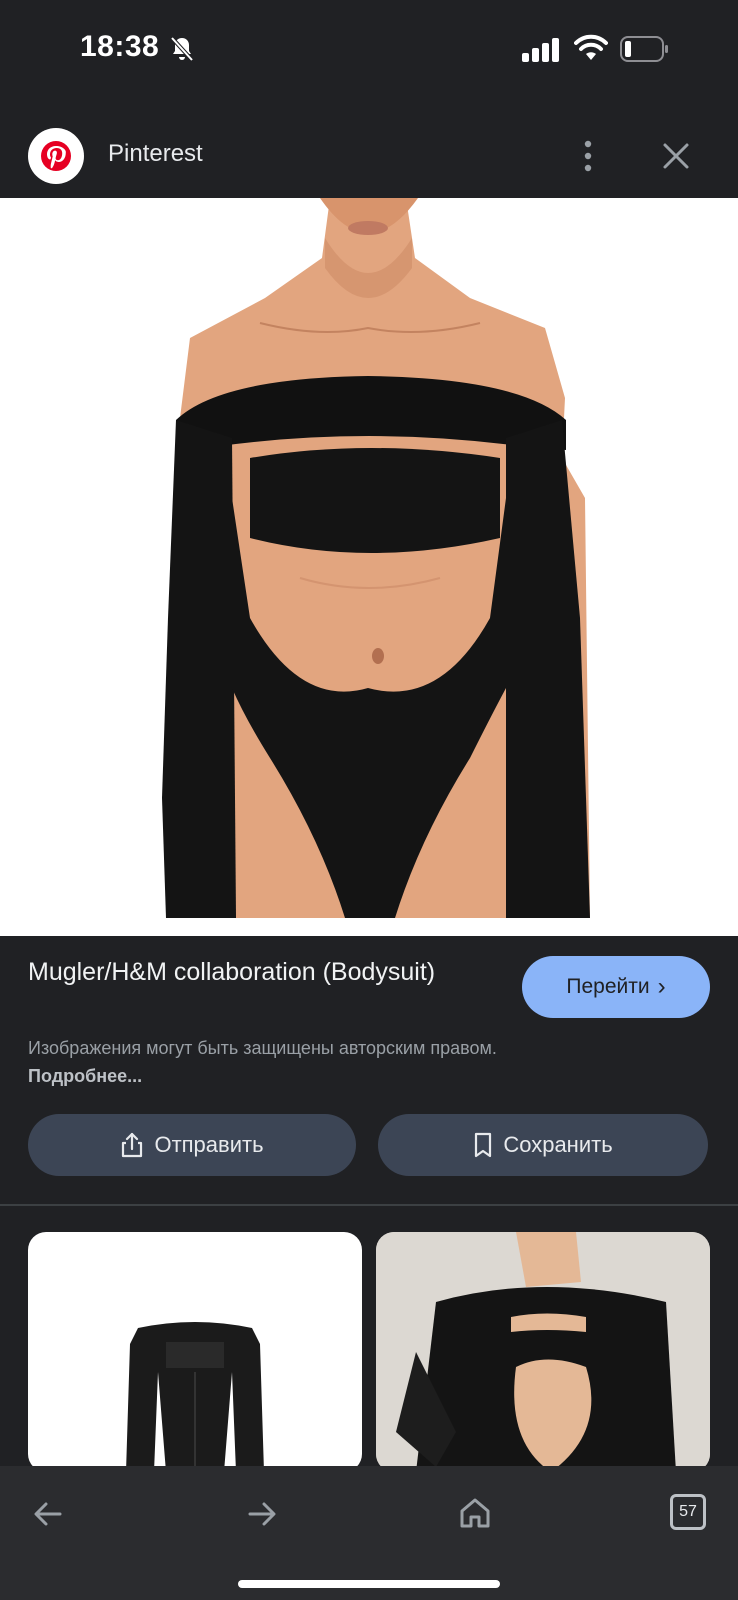 This screenshot has height=1600, width=738. I want to click on pinterest-logo-icon, so click(56, 156).